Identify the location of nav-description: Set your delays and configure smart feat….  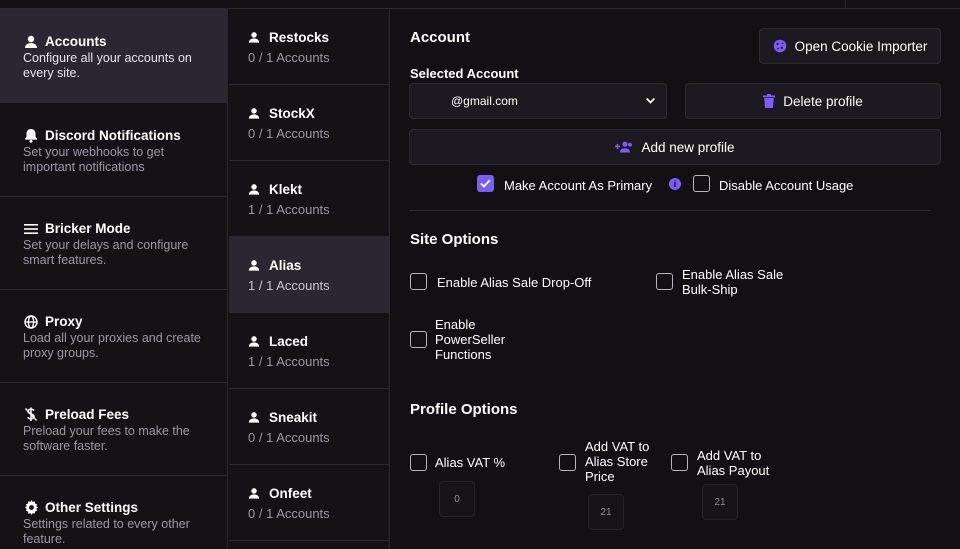
(106, 252).